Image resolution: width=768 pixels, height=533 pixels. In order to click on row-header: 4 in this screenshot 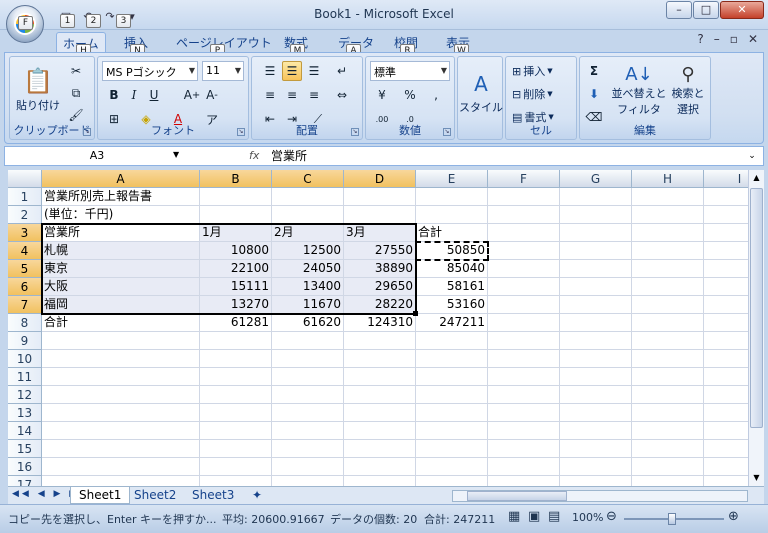, I will do `click(25, 251)`.